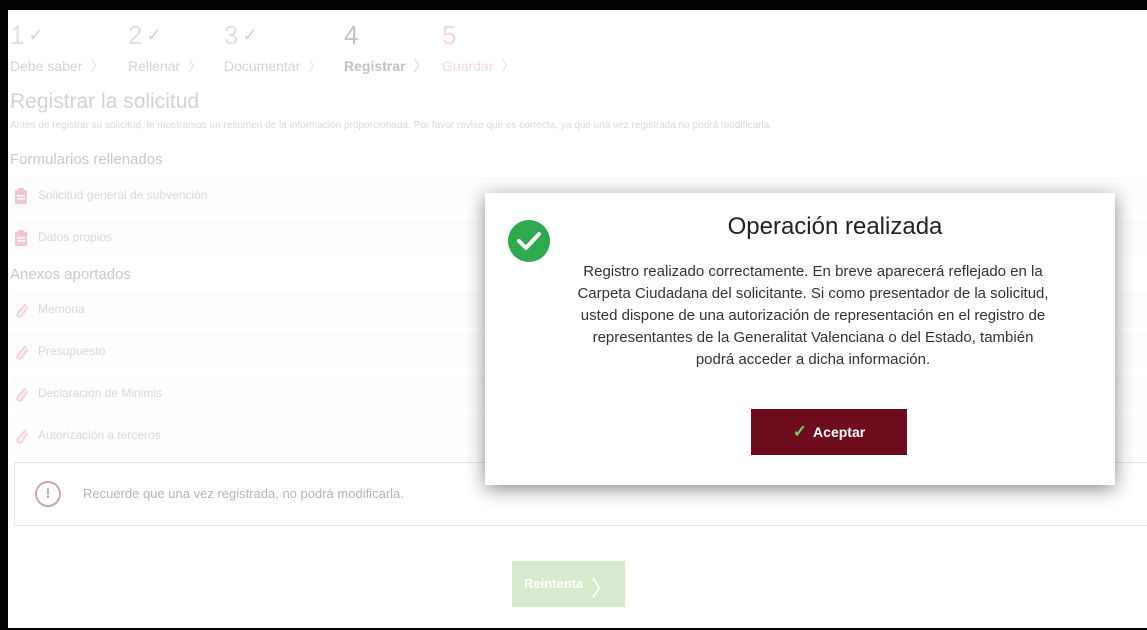 Image resolution: width=1147 pixels, height=630 pixels. Describe the element at coordinates (273, 47) in the screenshot. I see `step-3: 3 ✓ Documentar 〉` at that location.